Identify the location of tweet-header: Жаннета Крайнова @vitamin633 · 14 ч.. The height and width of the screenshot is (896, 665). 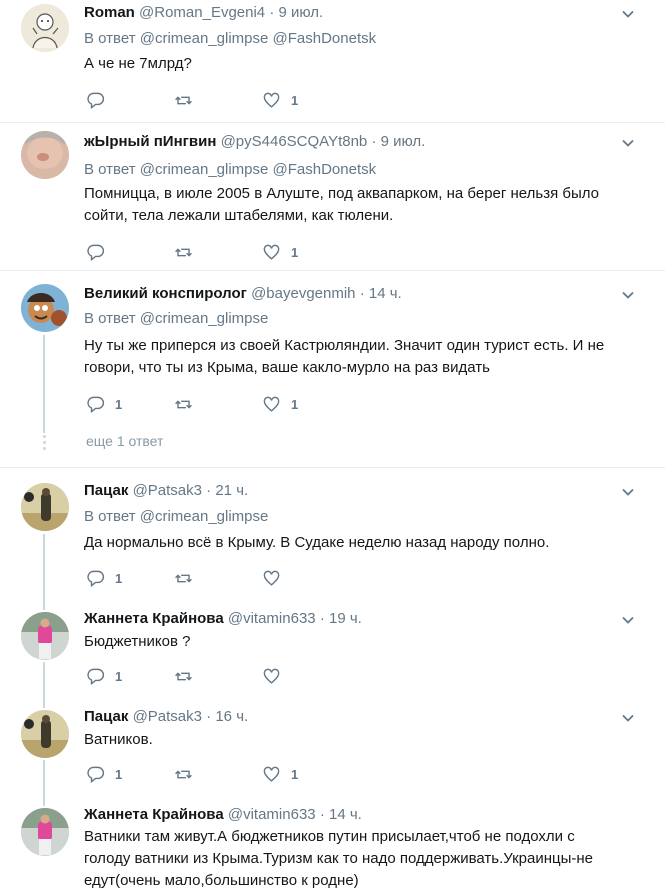
(223, 815).